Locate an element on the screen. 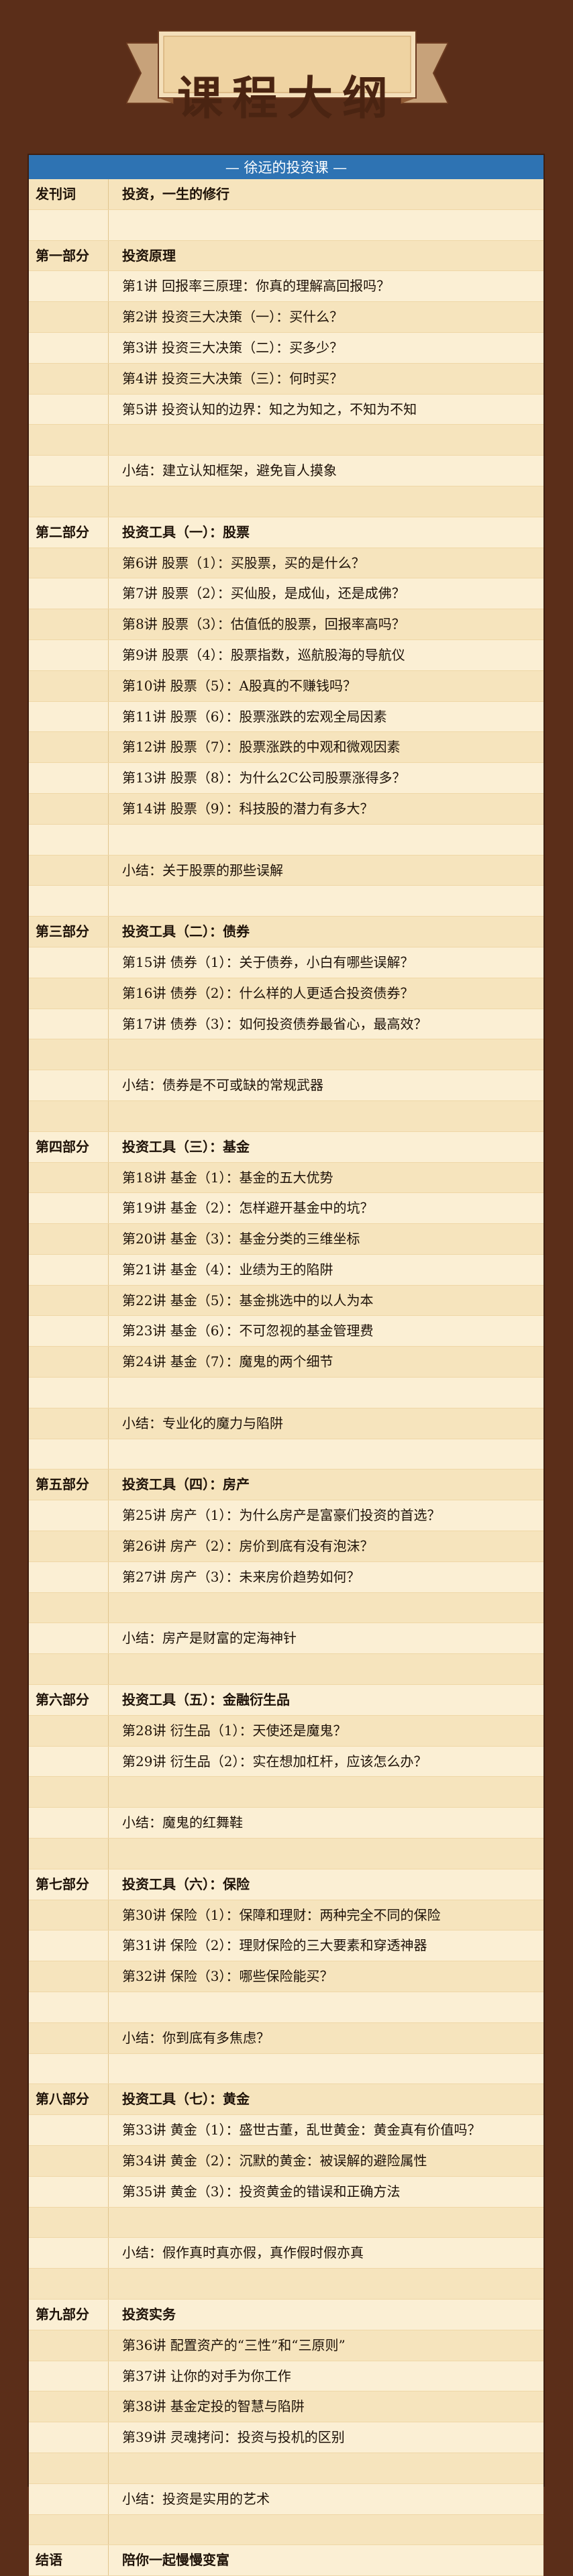  section-title: 投资实务 is located at coordinates (149, 2314).